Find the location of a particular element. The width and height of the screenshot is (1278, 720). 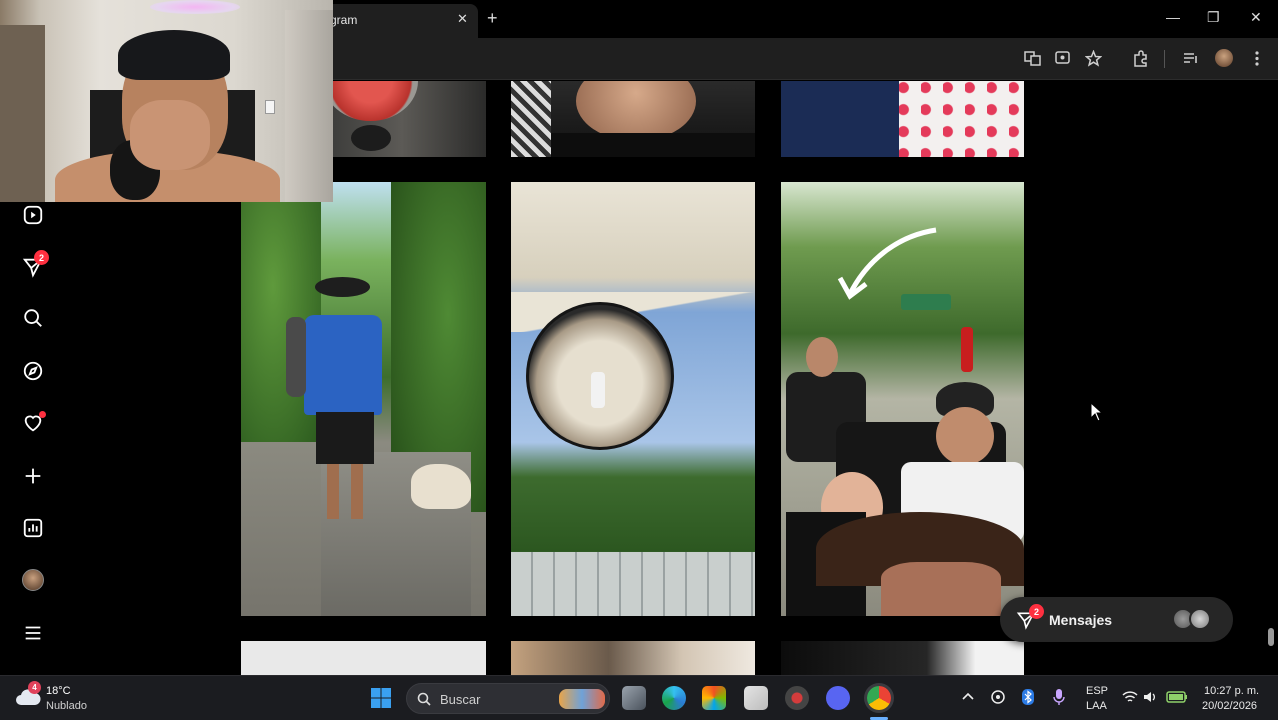

reels-icon is located at coordinates (33, 215).